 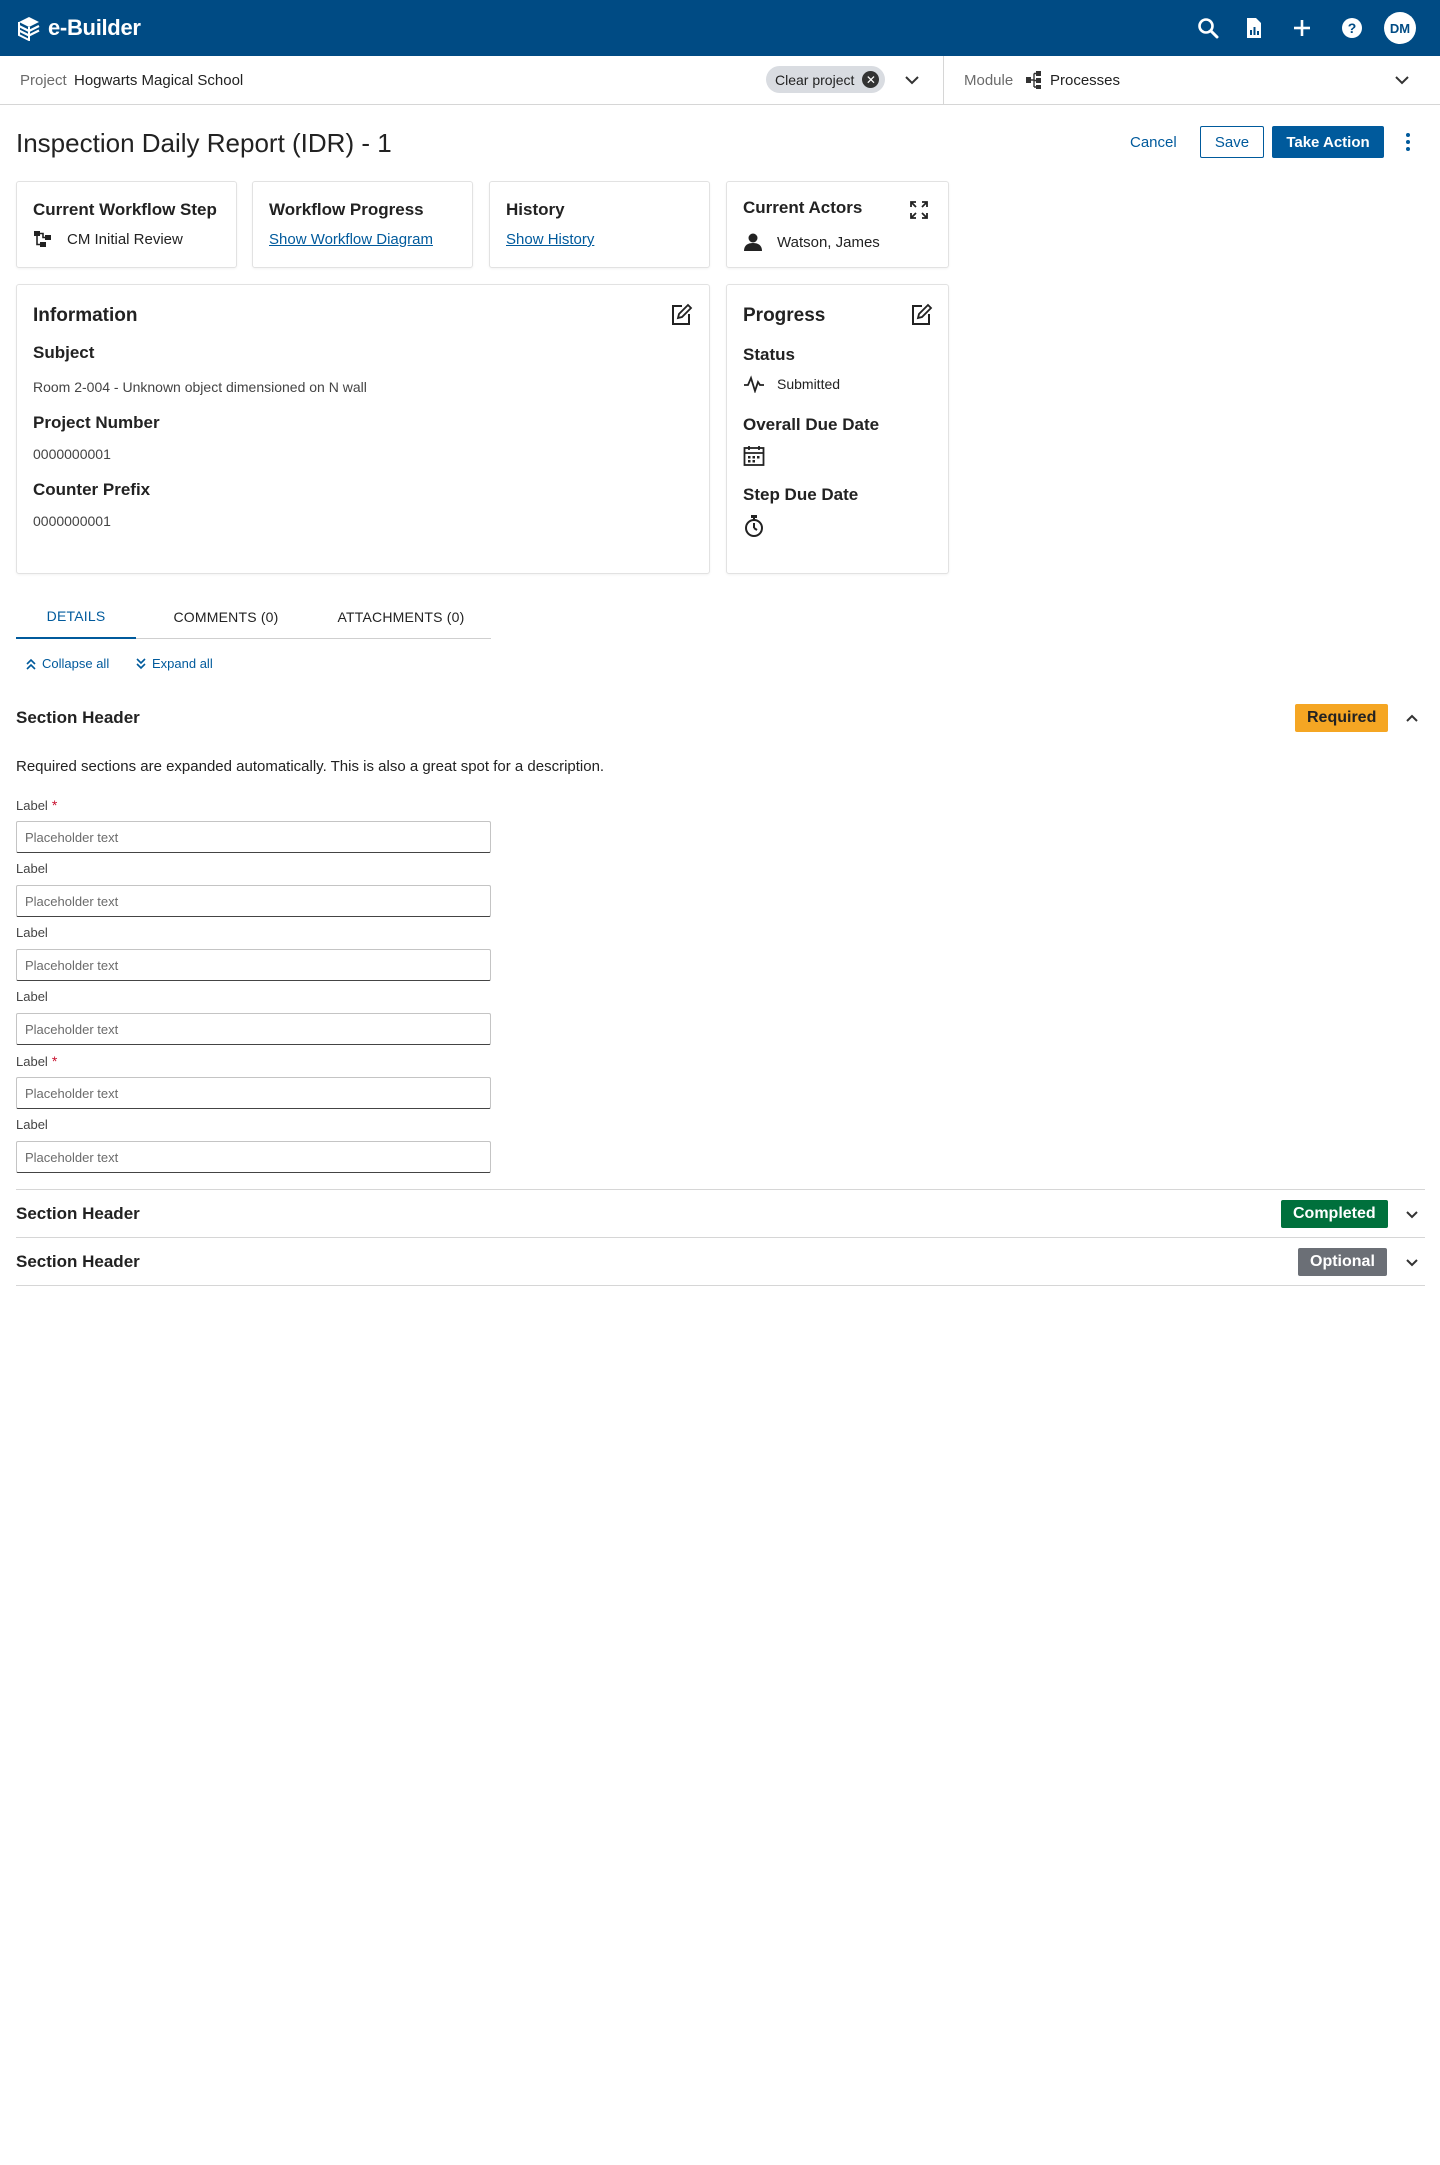 I want to click on record-tabs: DETAILS COMMENTS (0) ATTACHMENTS (0), so click(x=253, y=616).